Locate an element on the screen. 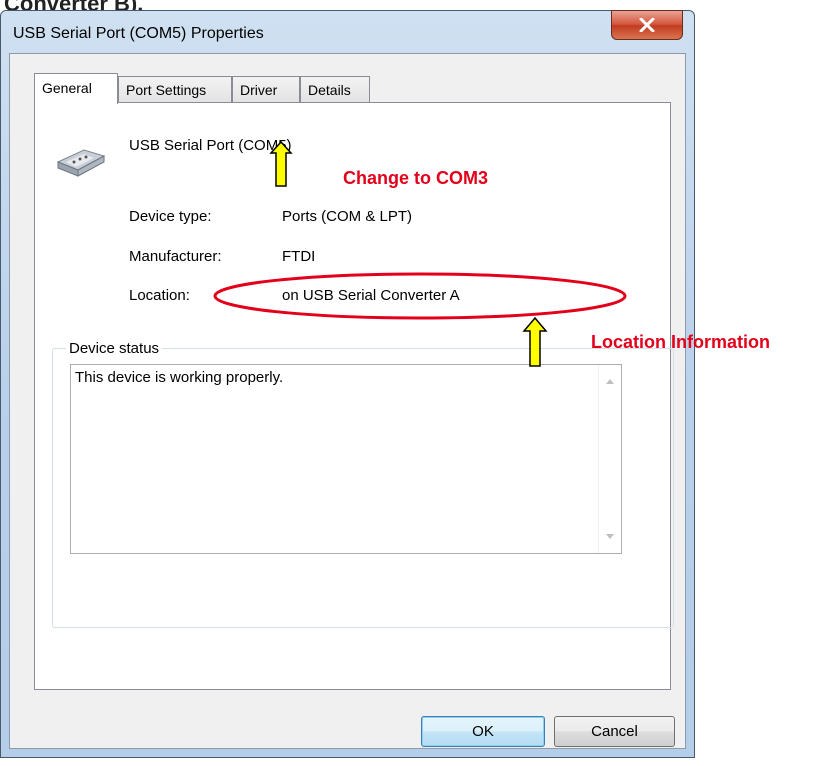 Image resolution: width=823 pixels, height=766 pixels. location-highlight-ellipse is located at coordinates (420, 296).